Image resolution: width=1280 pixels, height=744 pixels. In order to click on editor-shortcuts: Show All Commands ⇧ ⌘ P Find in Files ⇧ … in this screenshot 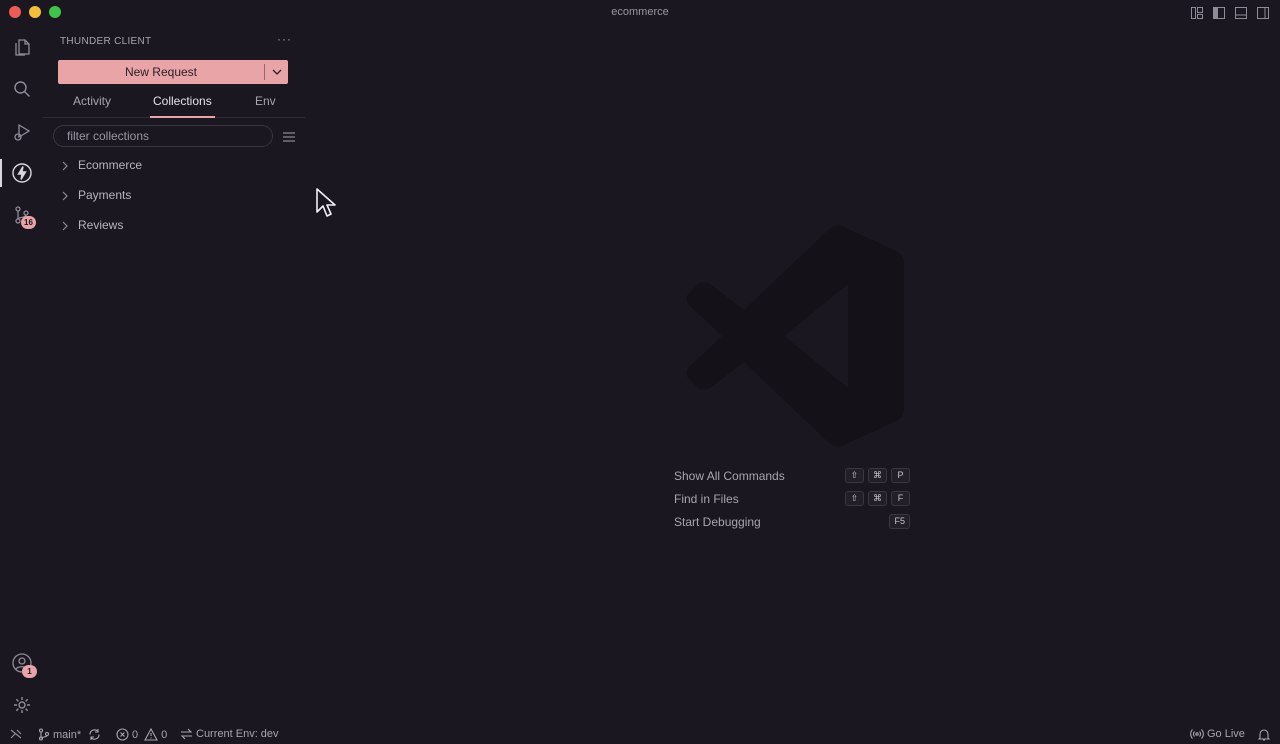, I will do `click(794, 502)`.